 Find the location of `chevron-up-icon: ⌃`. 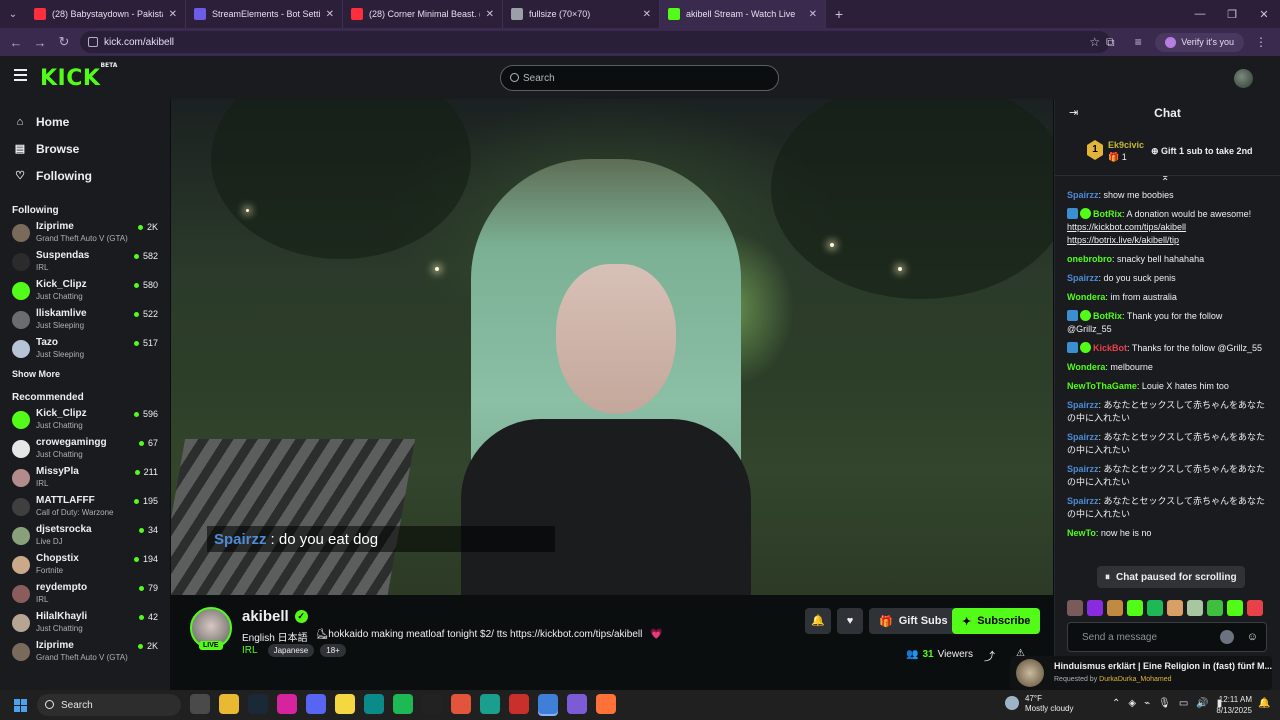

chevron-up-icon: ⌃ is located at coordinates (1116, 703).